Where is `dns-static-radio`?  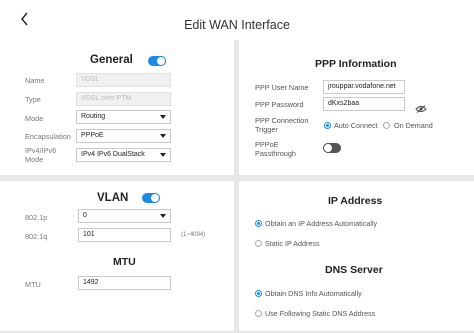 dns-static-radio is located at coordinates (258, 313).